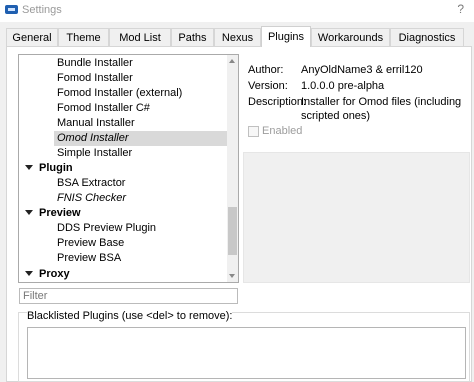  What do you see at coordinates (123, 274) in the screenshot?
I see `tree-group-proxy: Proxy` at bounding box center [123, 274].